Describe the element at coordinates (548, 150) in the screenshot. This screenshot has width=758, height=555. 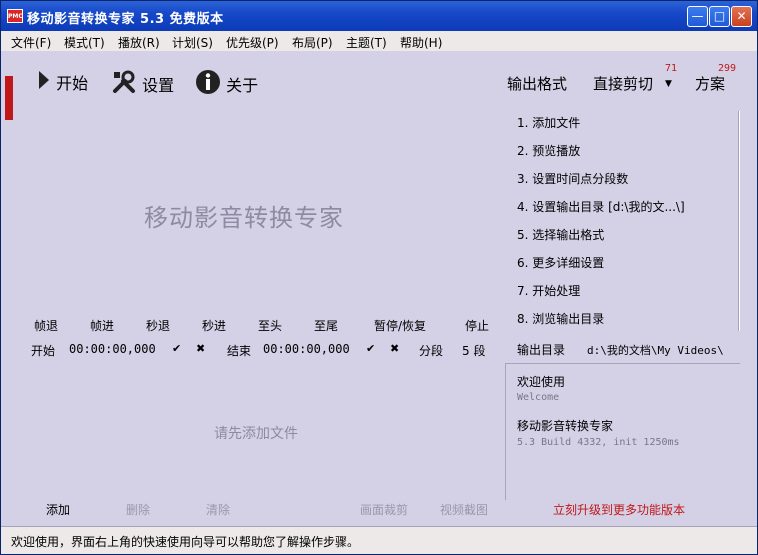
I see `step-preview: 2. 预览播放` at that location.